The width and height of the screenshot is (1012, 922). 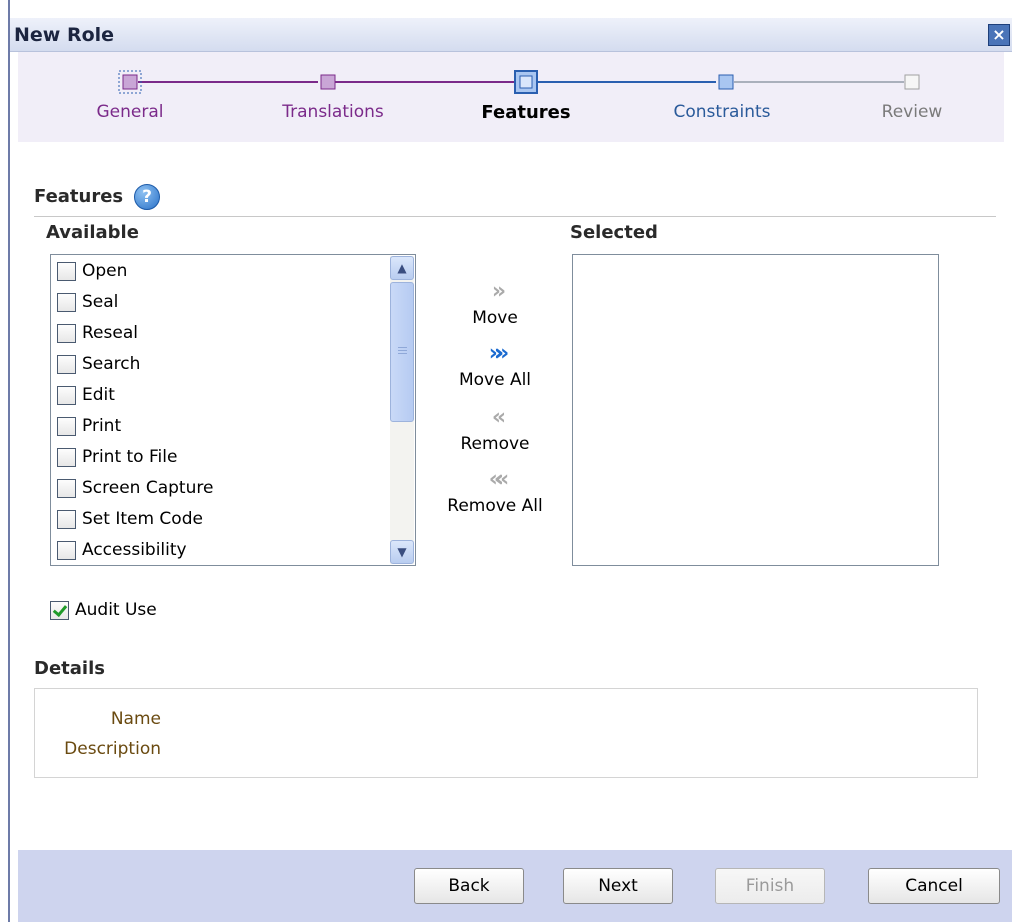 I want to click on details-title: Details, so click(x=69, y=668).